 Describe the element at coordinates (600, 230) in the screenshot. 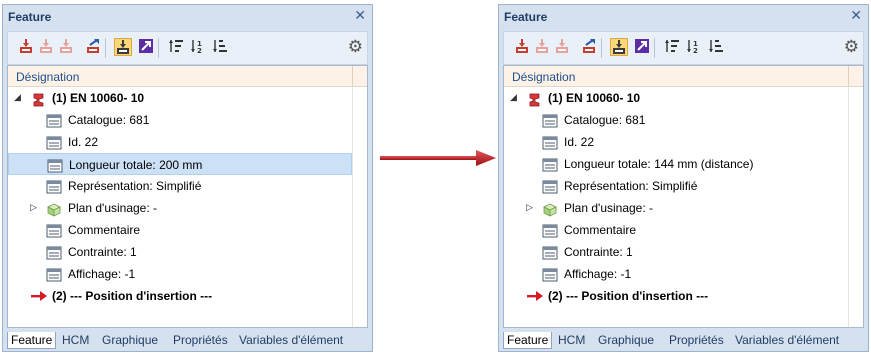

I see `tree-row-label: Commentaire` at that location.